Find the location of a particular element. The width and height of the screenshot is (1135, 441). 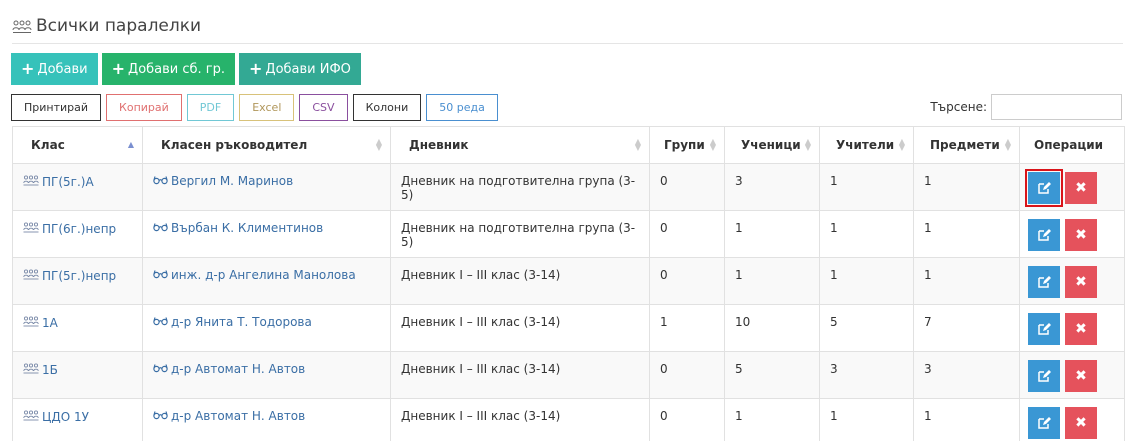

cell-teacher: д-р Янита Т. Тодорова is located at coordinates (266, 328).